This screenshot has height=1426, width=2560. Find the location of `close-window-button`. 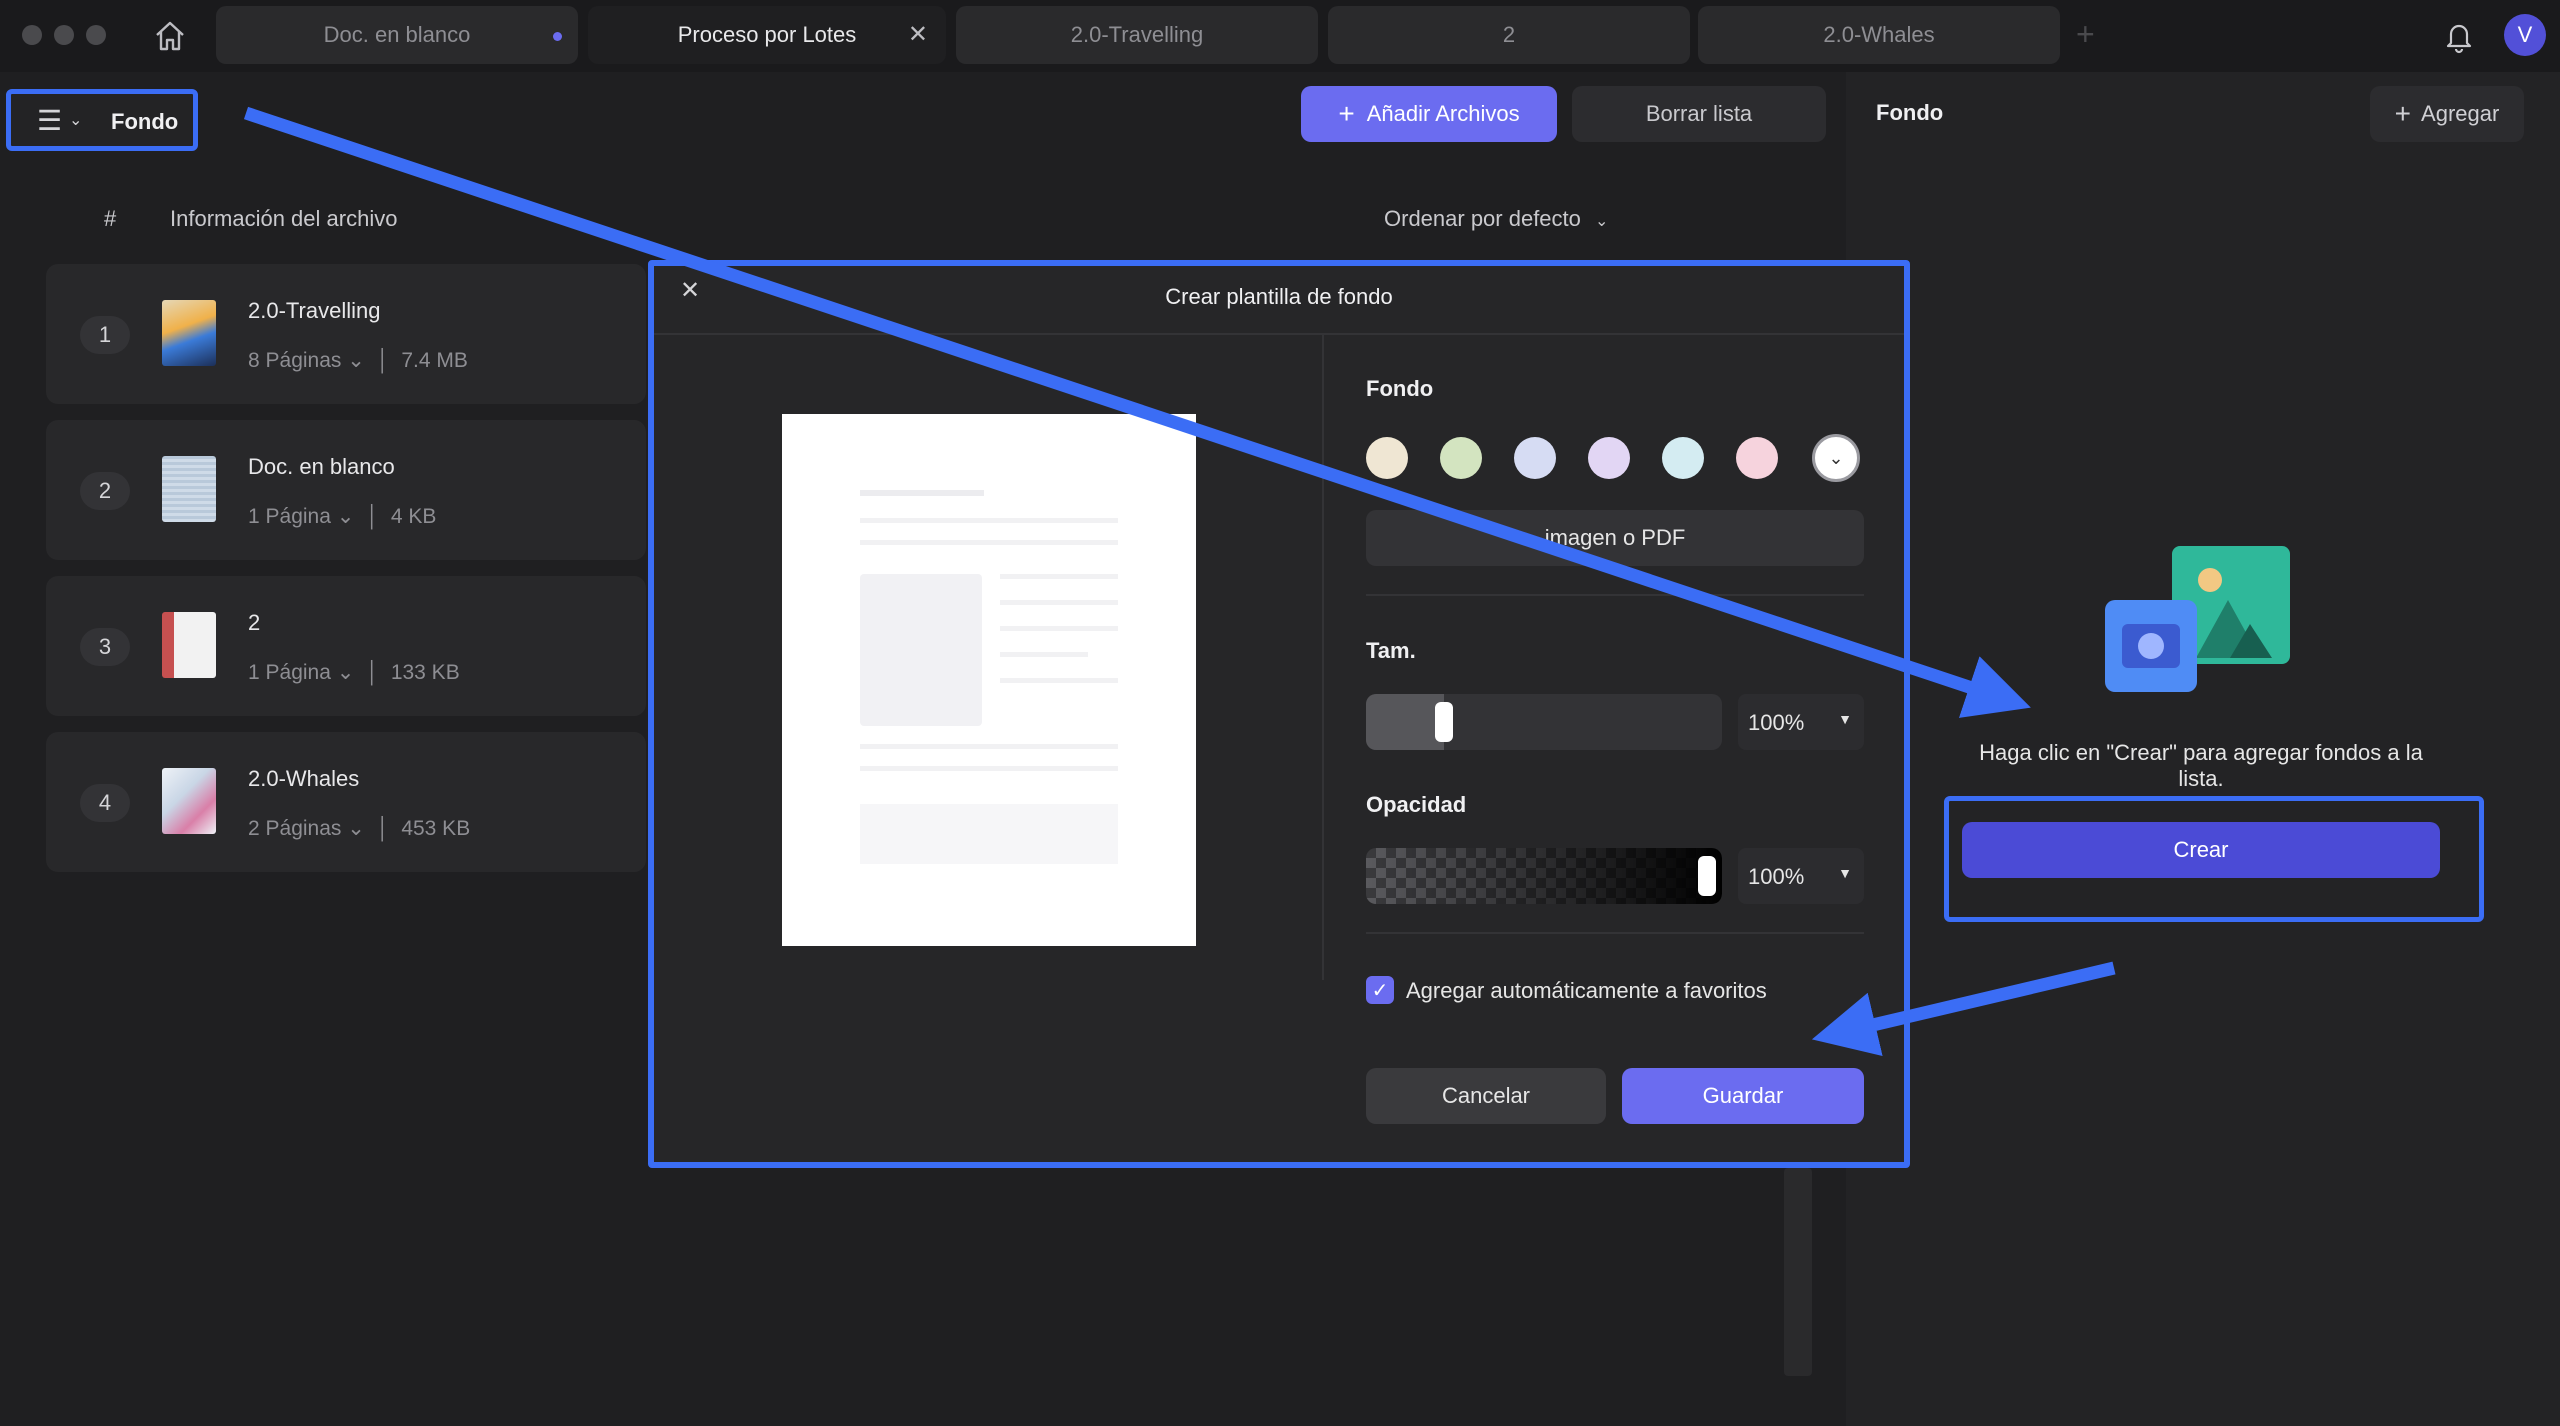

close-window-button is located at coordinates (32, 35).